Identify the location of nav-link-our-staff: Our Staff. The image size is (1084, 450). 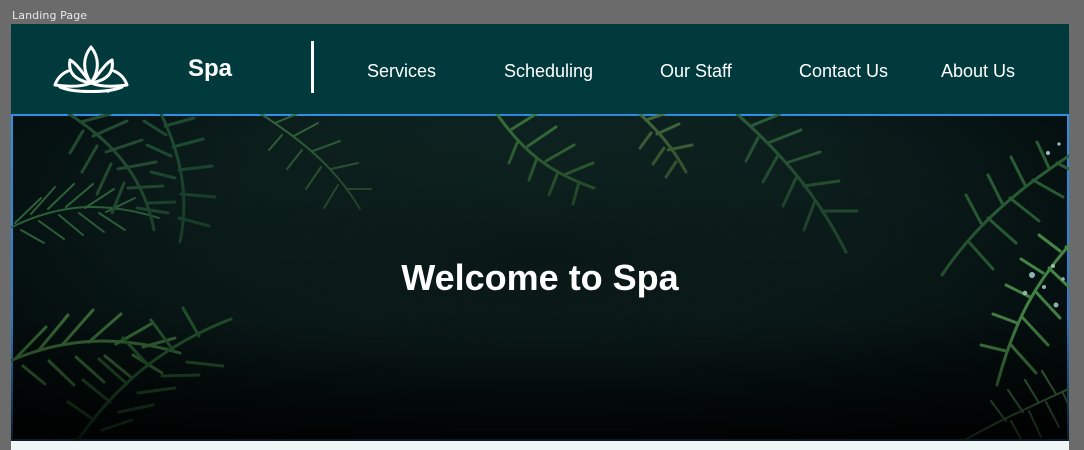
(696, 71).